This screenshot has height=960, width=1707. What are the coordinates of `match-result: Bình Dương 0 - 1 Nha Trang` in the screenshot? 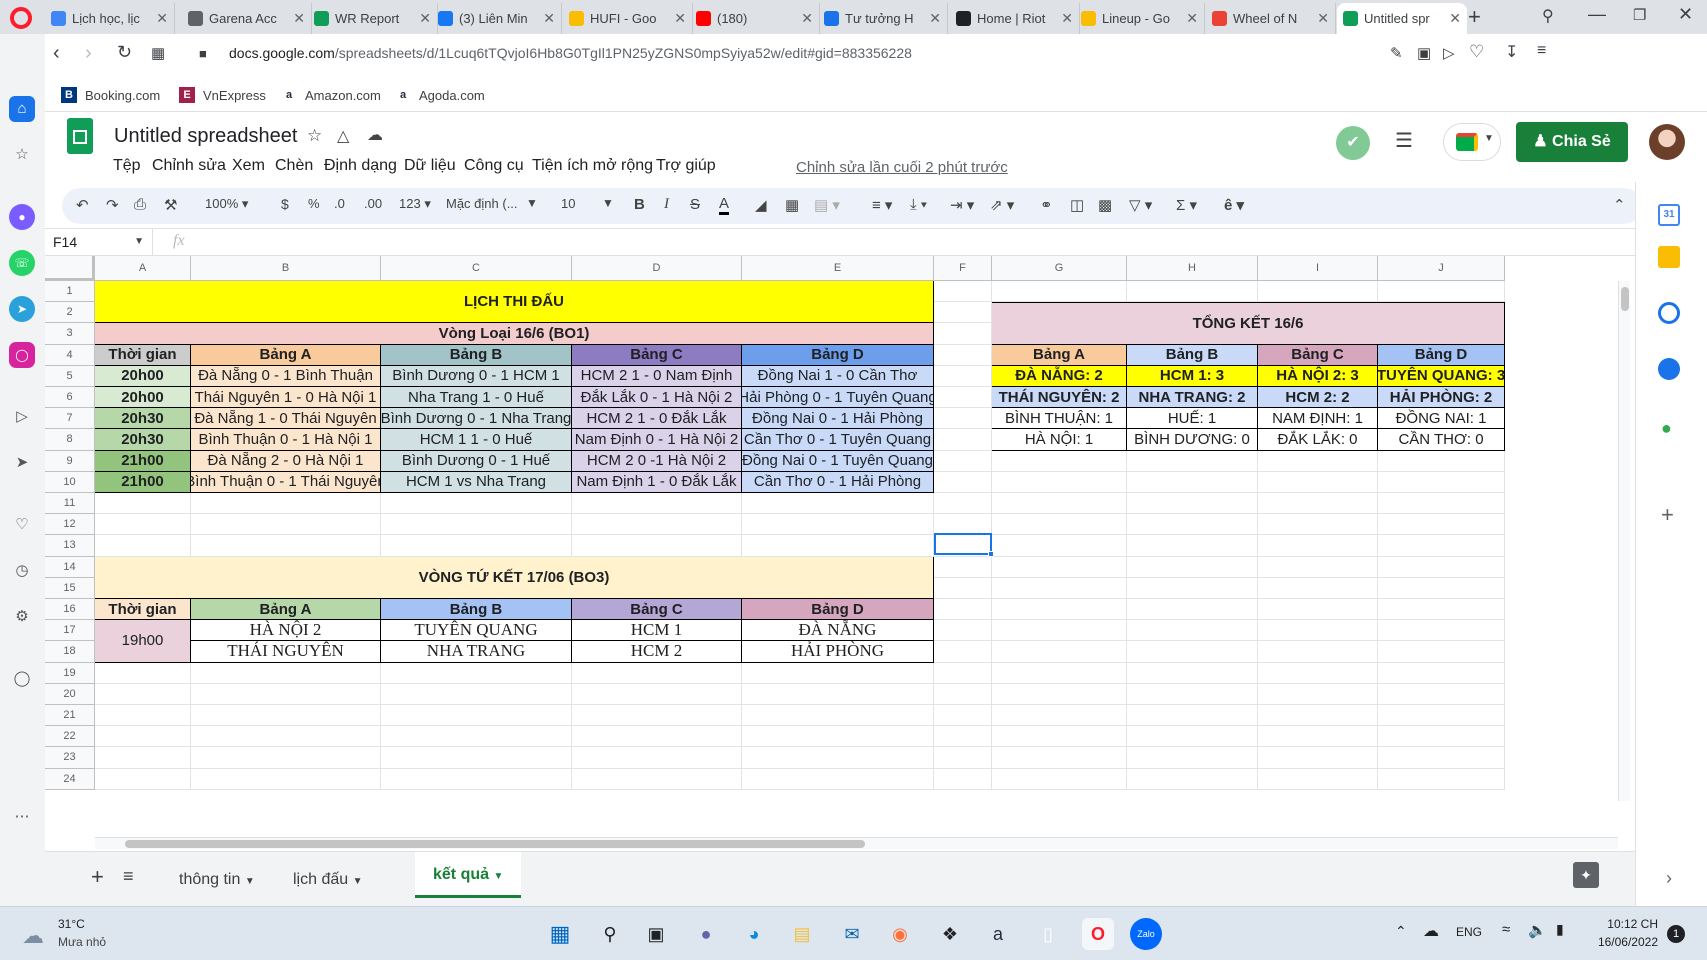 It's located at (476, 419).